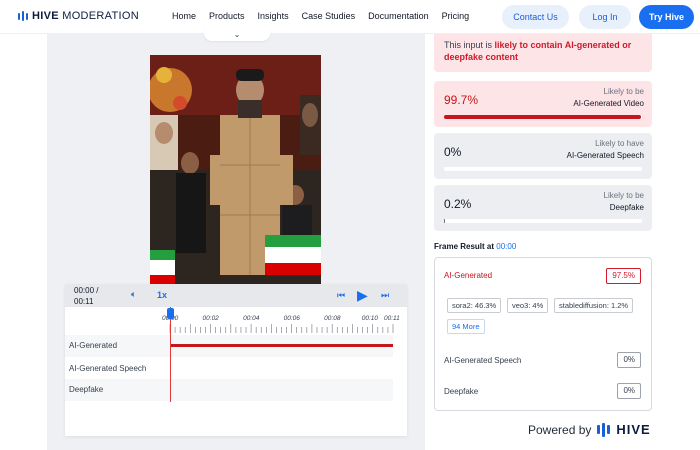 The height and width of the screenshot is (450, 700). I want to click on track-deepfake: Deepfake, so click(229, 390).